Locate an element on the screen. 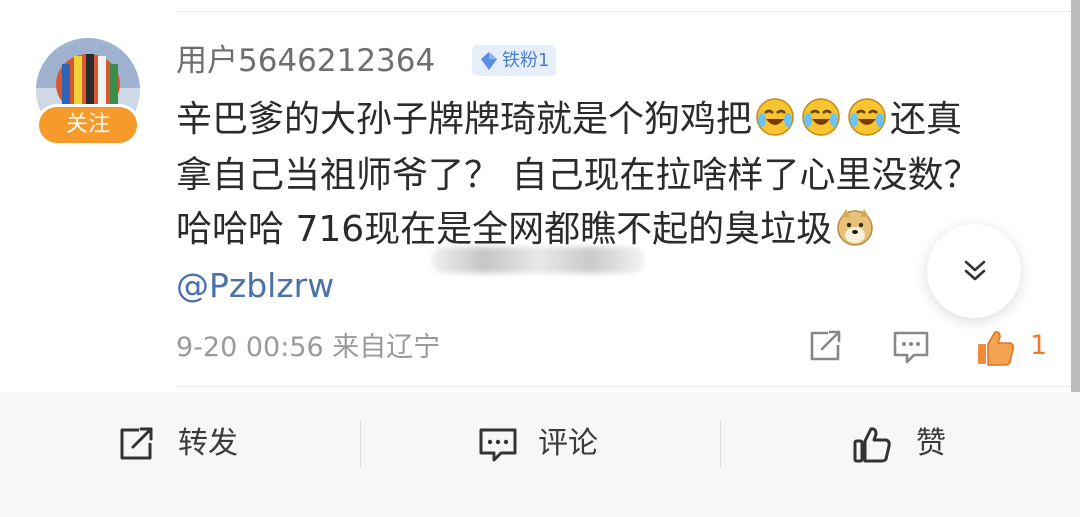  comment-button: 评论 is located at coordinates (540, 444).